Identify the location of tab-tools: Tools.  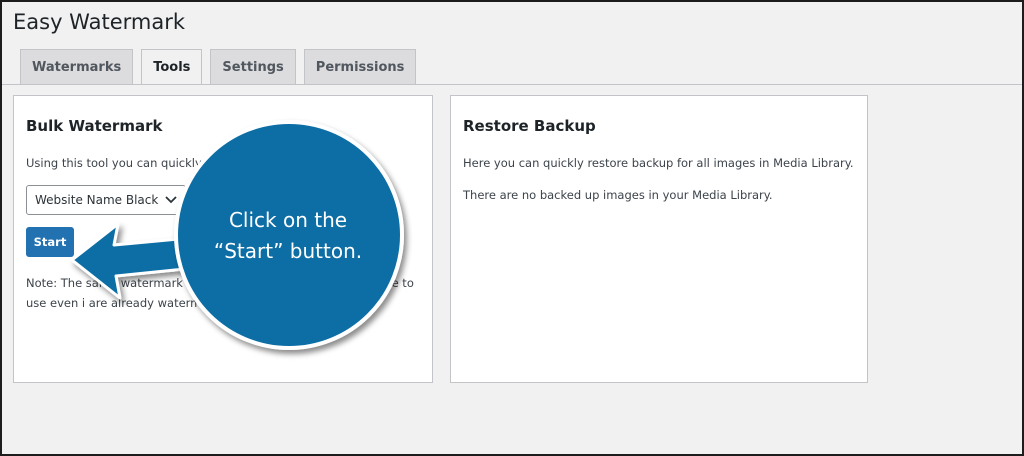
(172, 67).